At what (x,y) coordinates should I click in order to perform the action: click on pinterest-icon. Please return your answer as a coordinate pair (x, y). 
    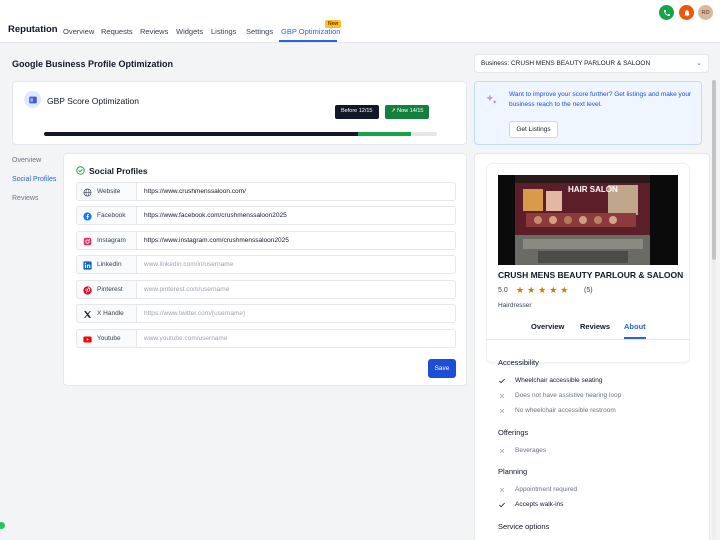
    Looking at the image, I should click on (87, 290).